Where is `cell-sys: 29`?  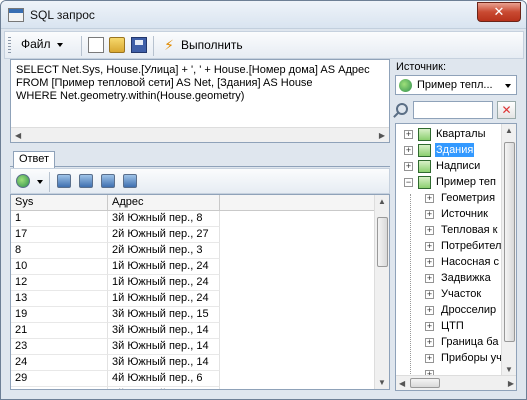
cell-sys: 29 is located at coordinates (59, 379).